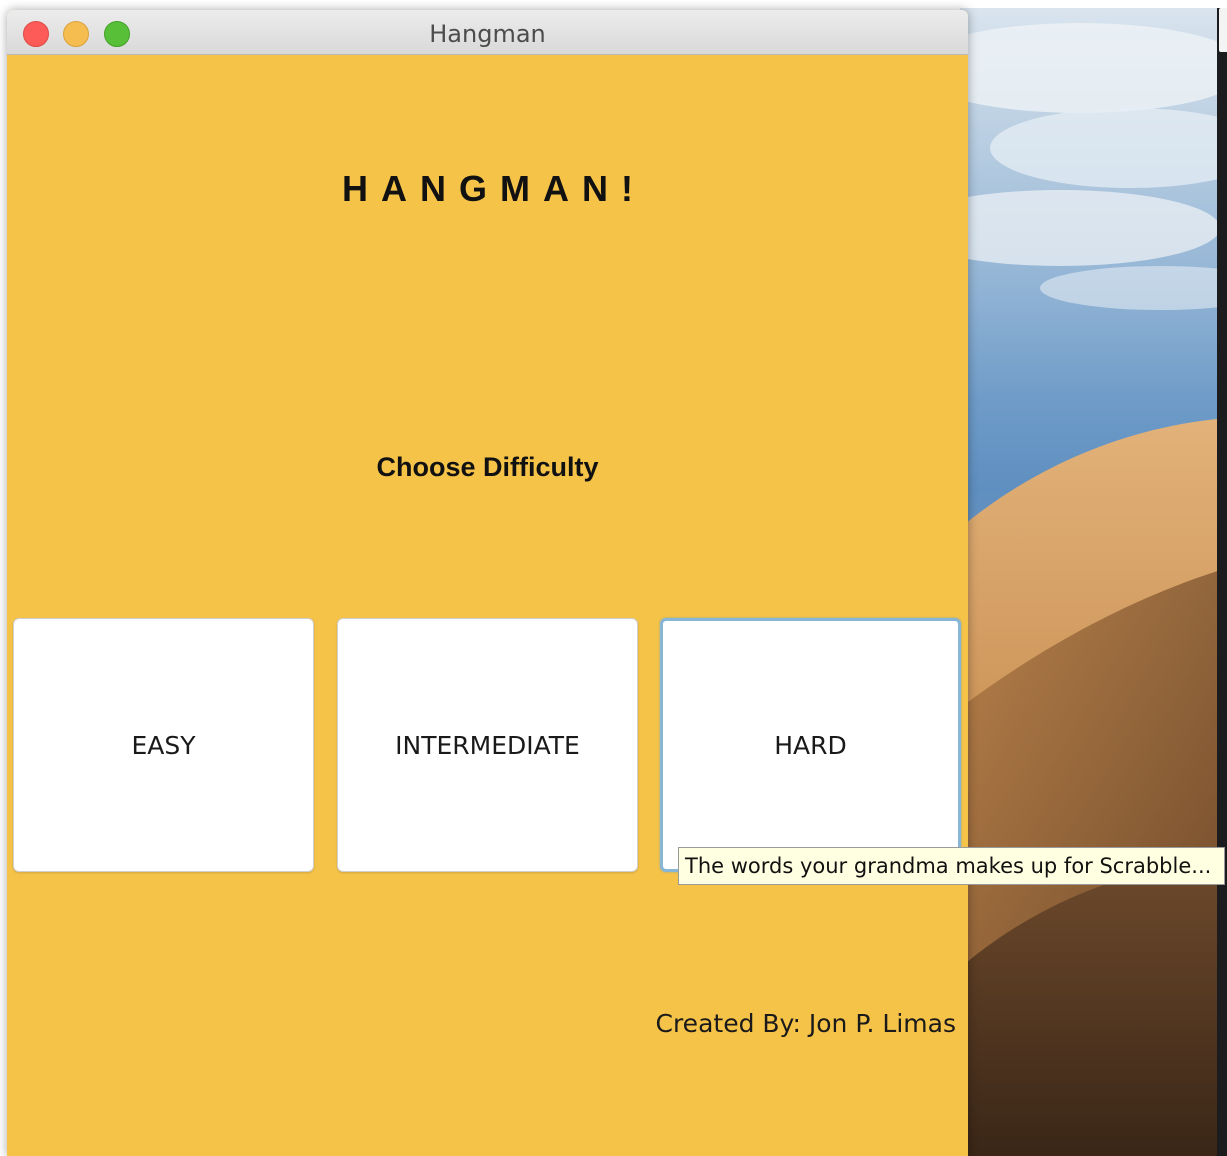  Describe the element at coordinates (806, 1023) in the screenshot. I see `credit-label: Created By: Jon P. Limas` at that location.